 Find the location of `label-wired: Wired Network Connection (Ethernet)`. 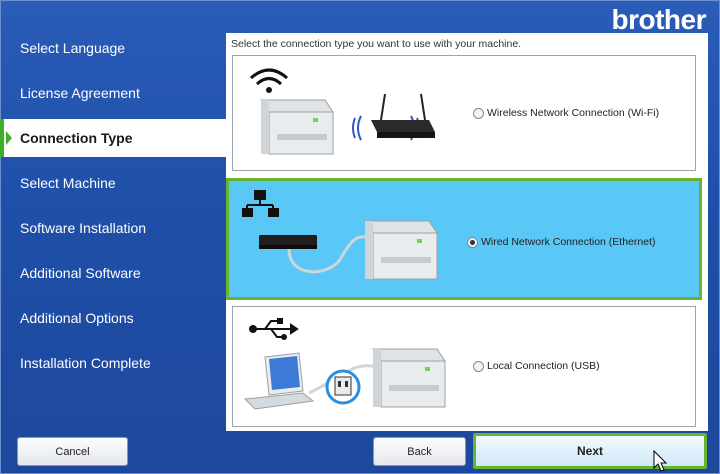

label-wired: Wired Network Connection (Ethernet) is located at coordinates (568, 242).